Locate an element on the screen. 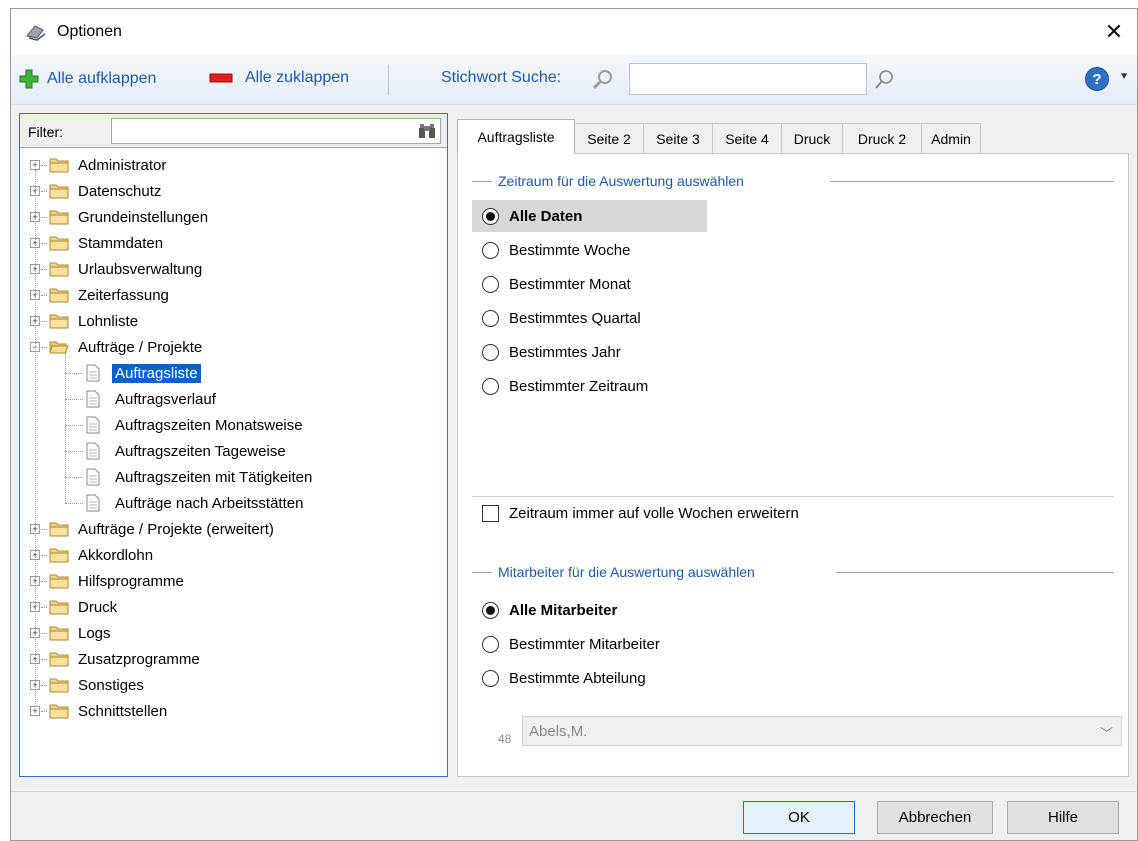  tree-item-hilfsprogramme: + Hilfsprogramme is located at coordinates (233, 581).